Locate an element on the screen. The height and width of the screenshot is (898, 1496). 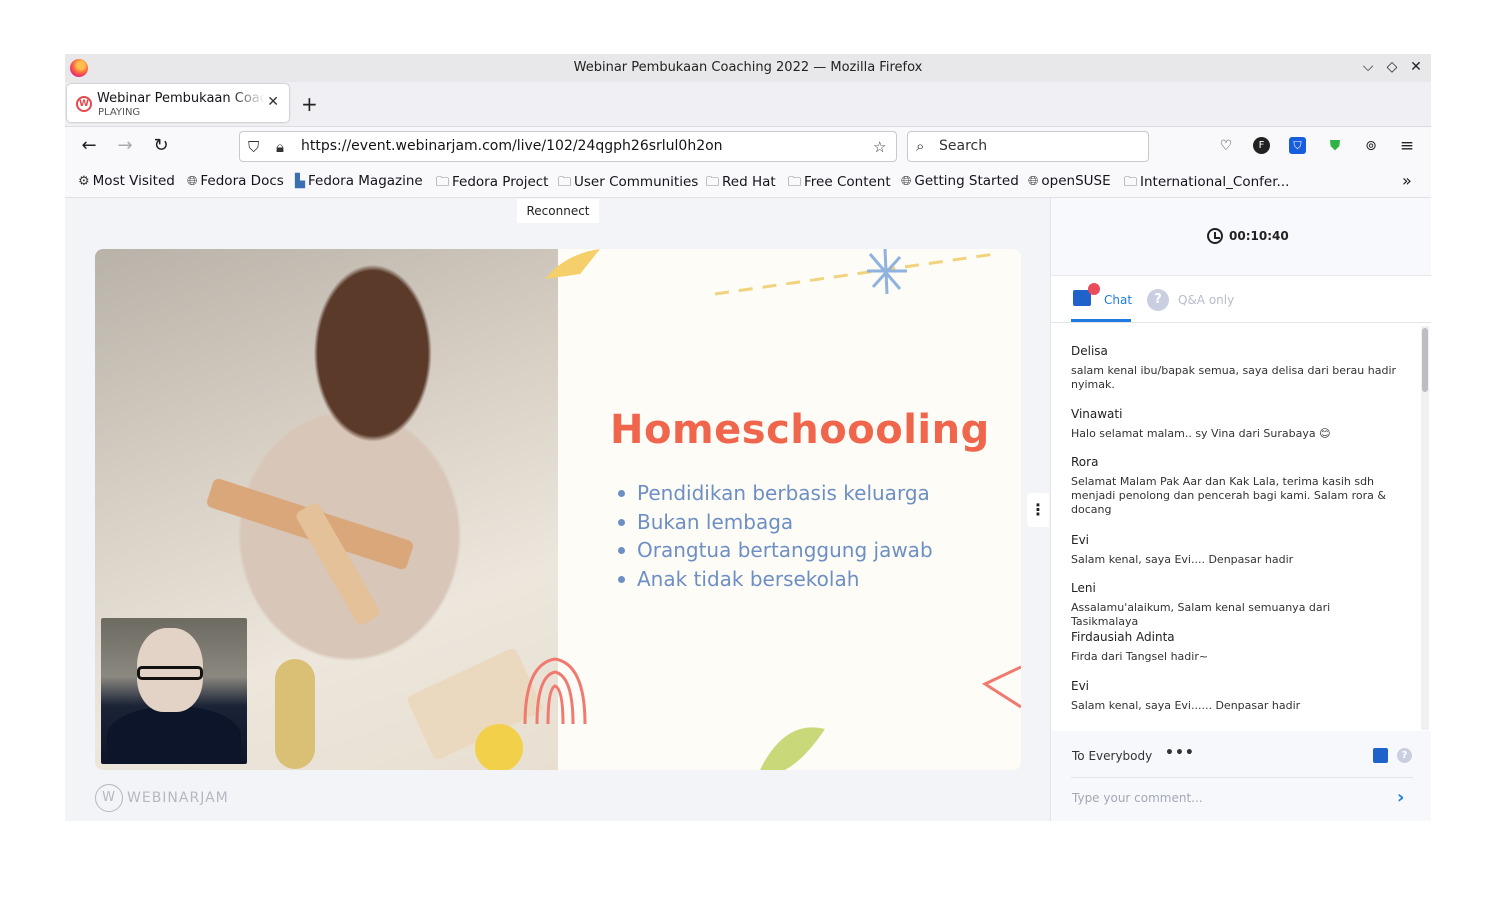
decorative-triangle is located at coordinates (1001, 687).